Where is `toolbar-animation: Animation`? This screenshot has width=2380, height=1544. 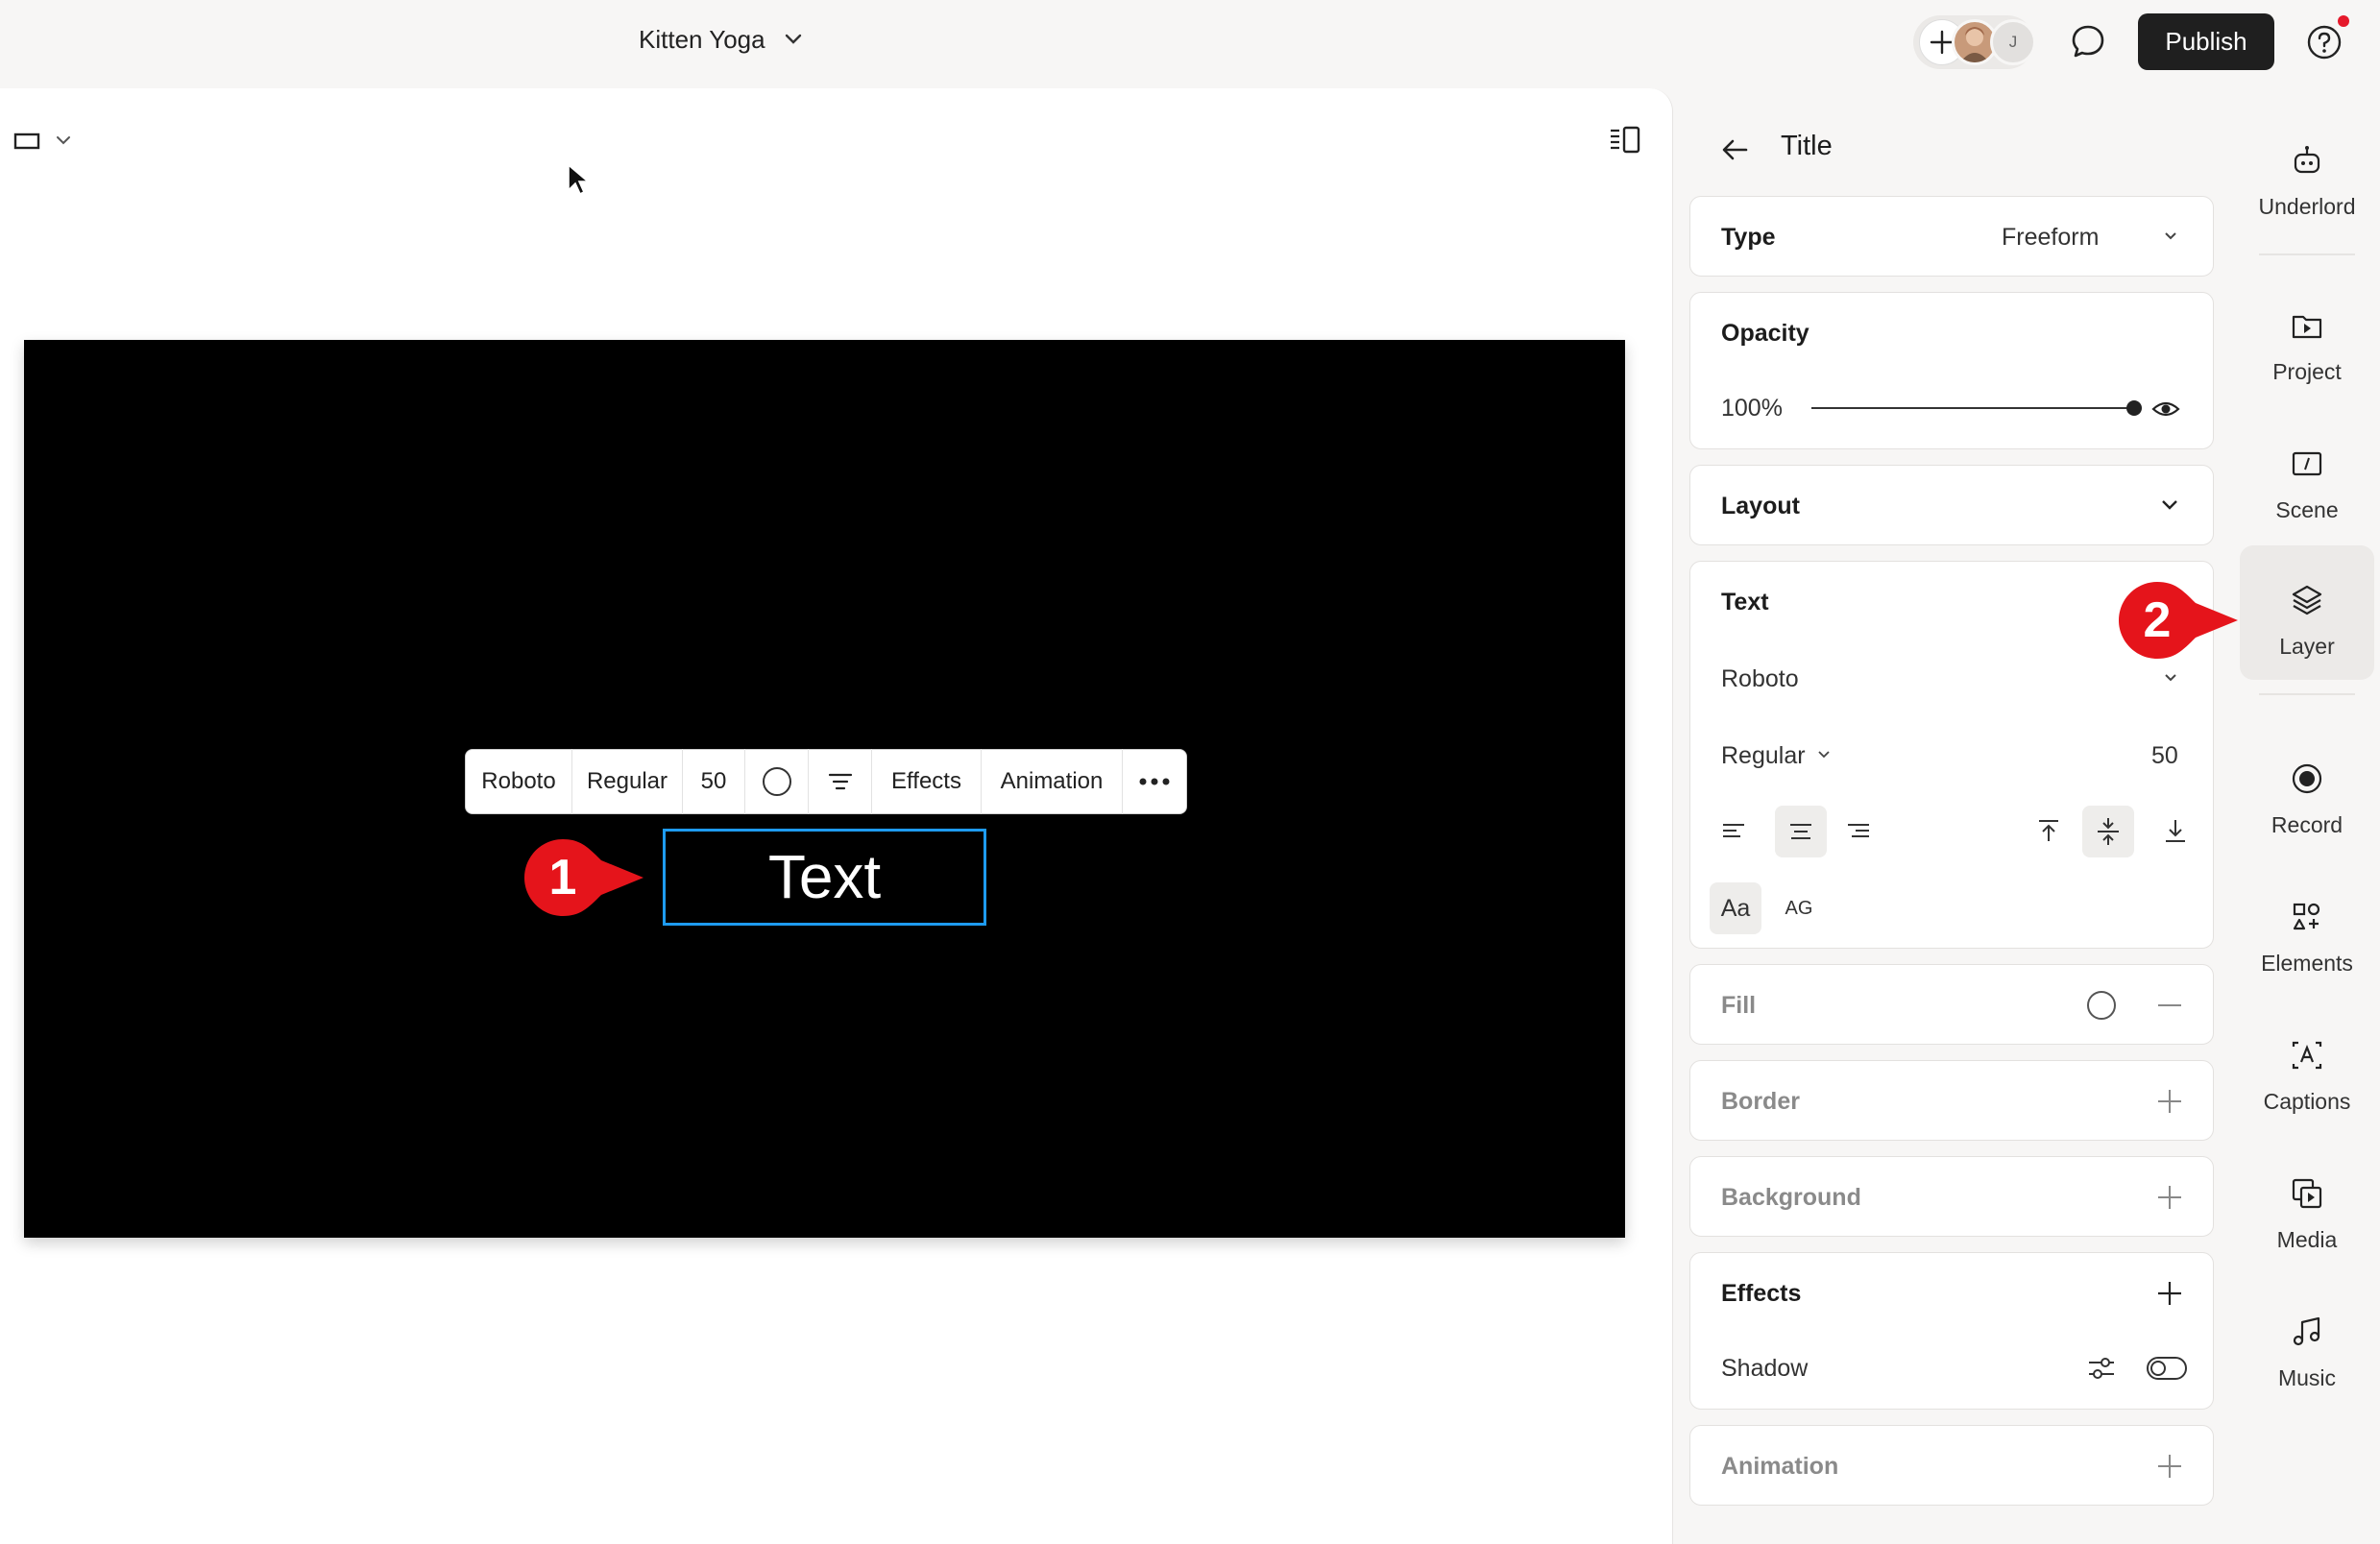 toolbar-animation: Animation is located at coordinates (1053, 781).